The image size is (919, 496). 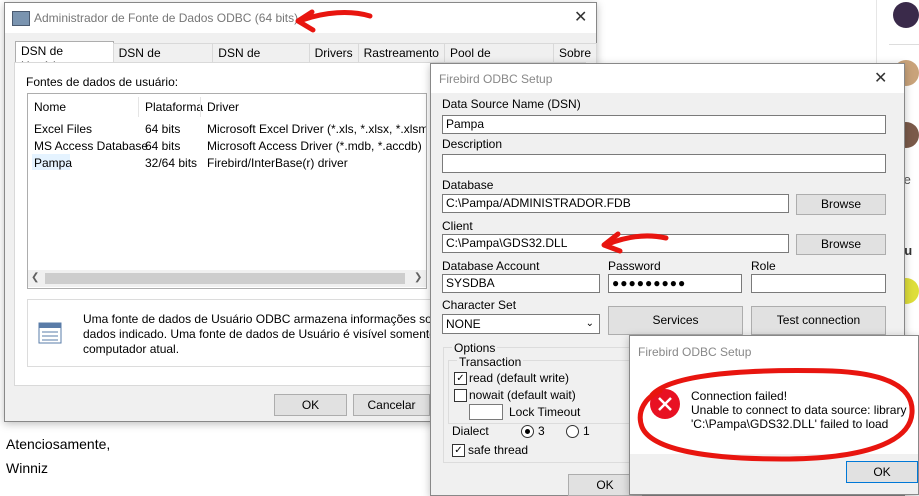 What do you see at coordinates (496, 79) in the screenshot?
I see `setup-window-title: Firebird ODBC Setup` at bounding box center [496, 79].